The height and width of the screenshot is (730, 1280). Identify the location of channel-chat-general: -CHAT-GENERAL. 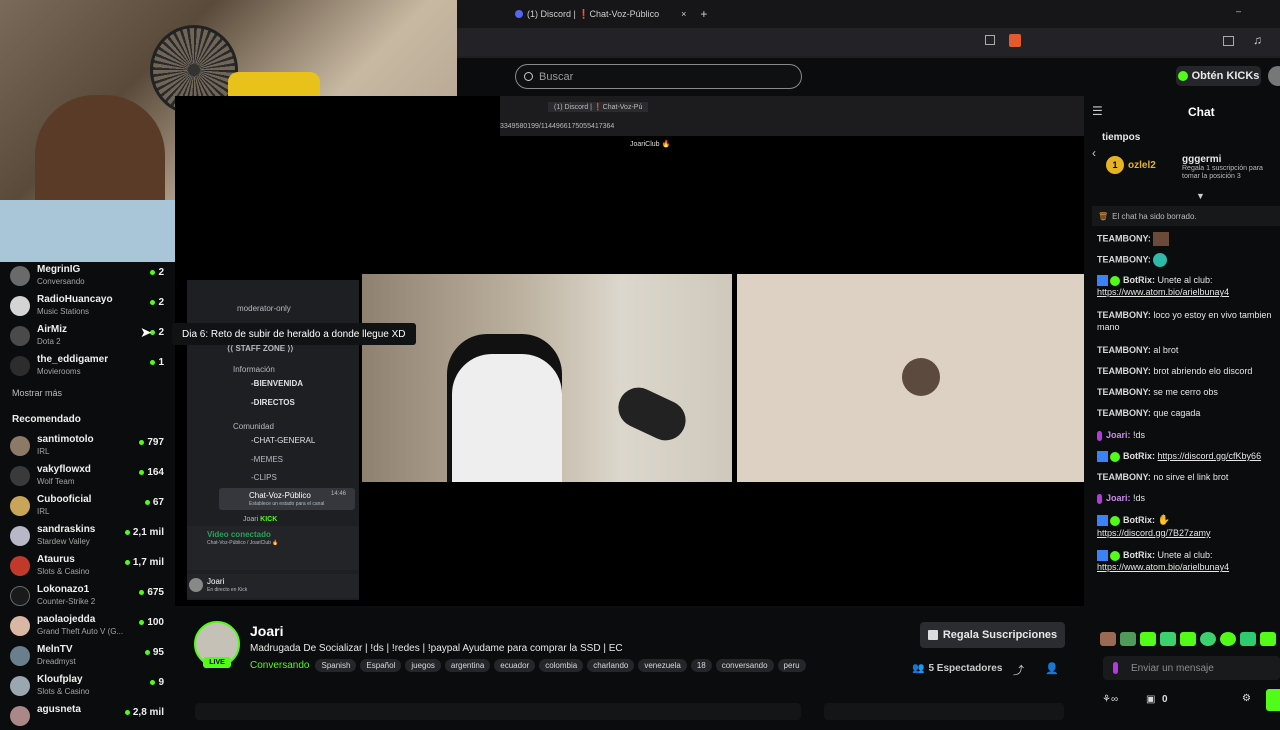
(283, 440).